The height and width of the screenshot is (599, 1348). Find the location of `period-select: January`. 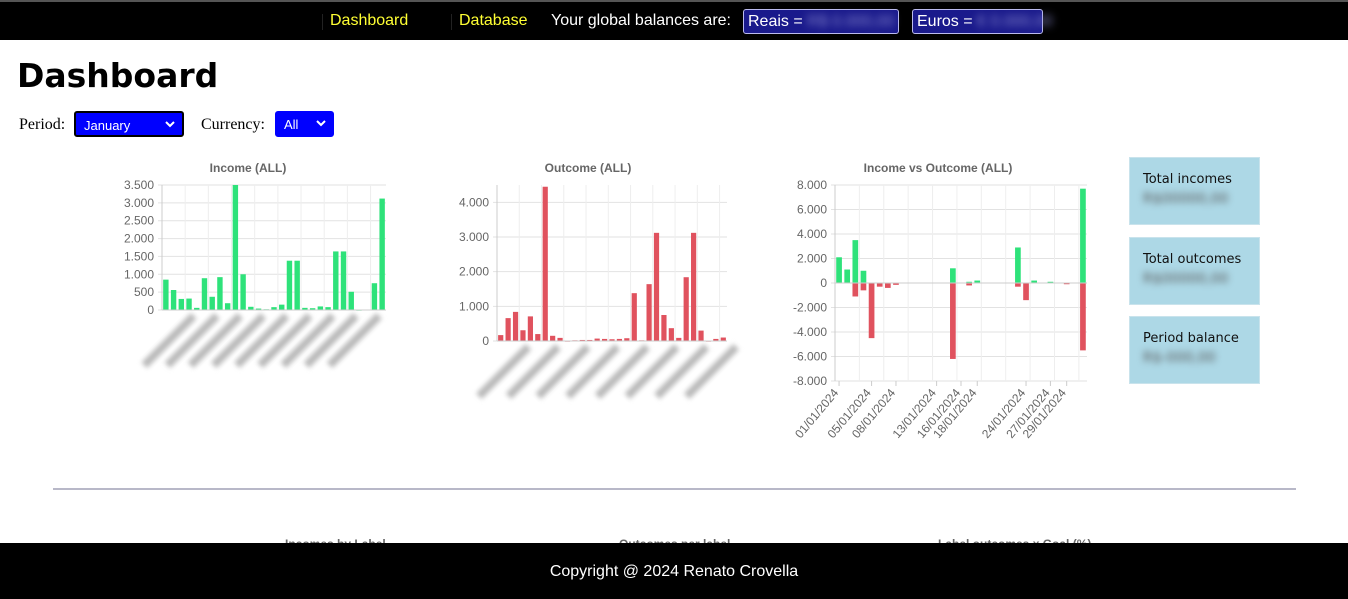

period-select: January is located at coordinates (129, 124).